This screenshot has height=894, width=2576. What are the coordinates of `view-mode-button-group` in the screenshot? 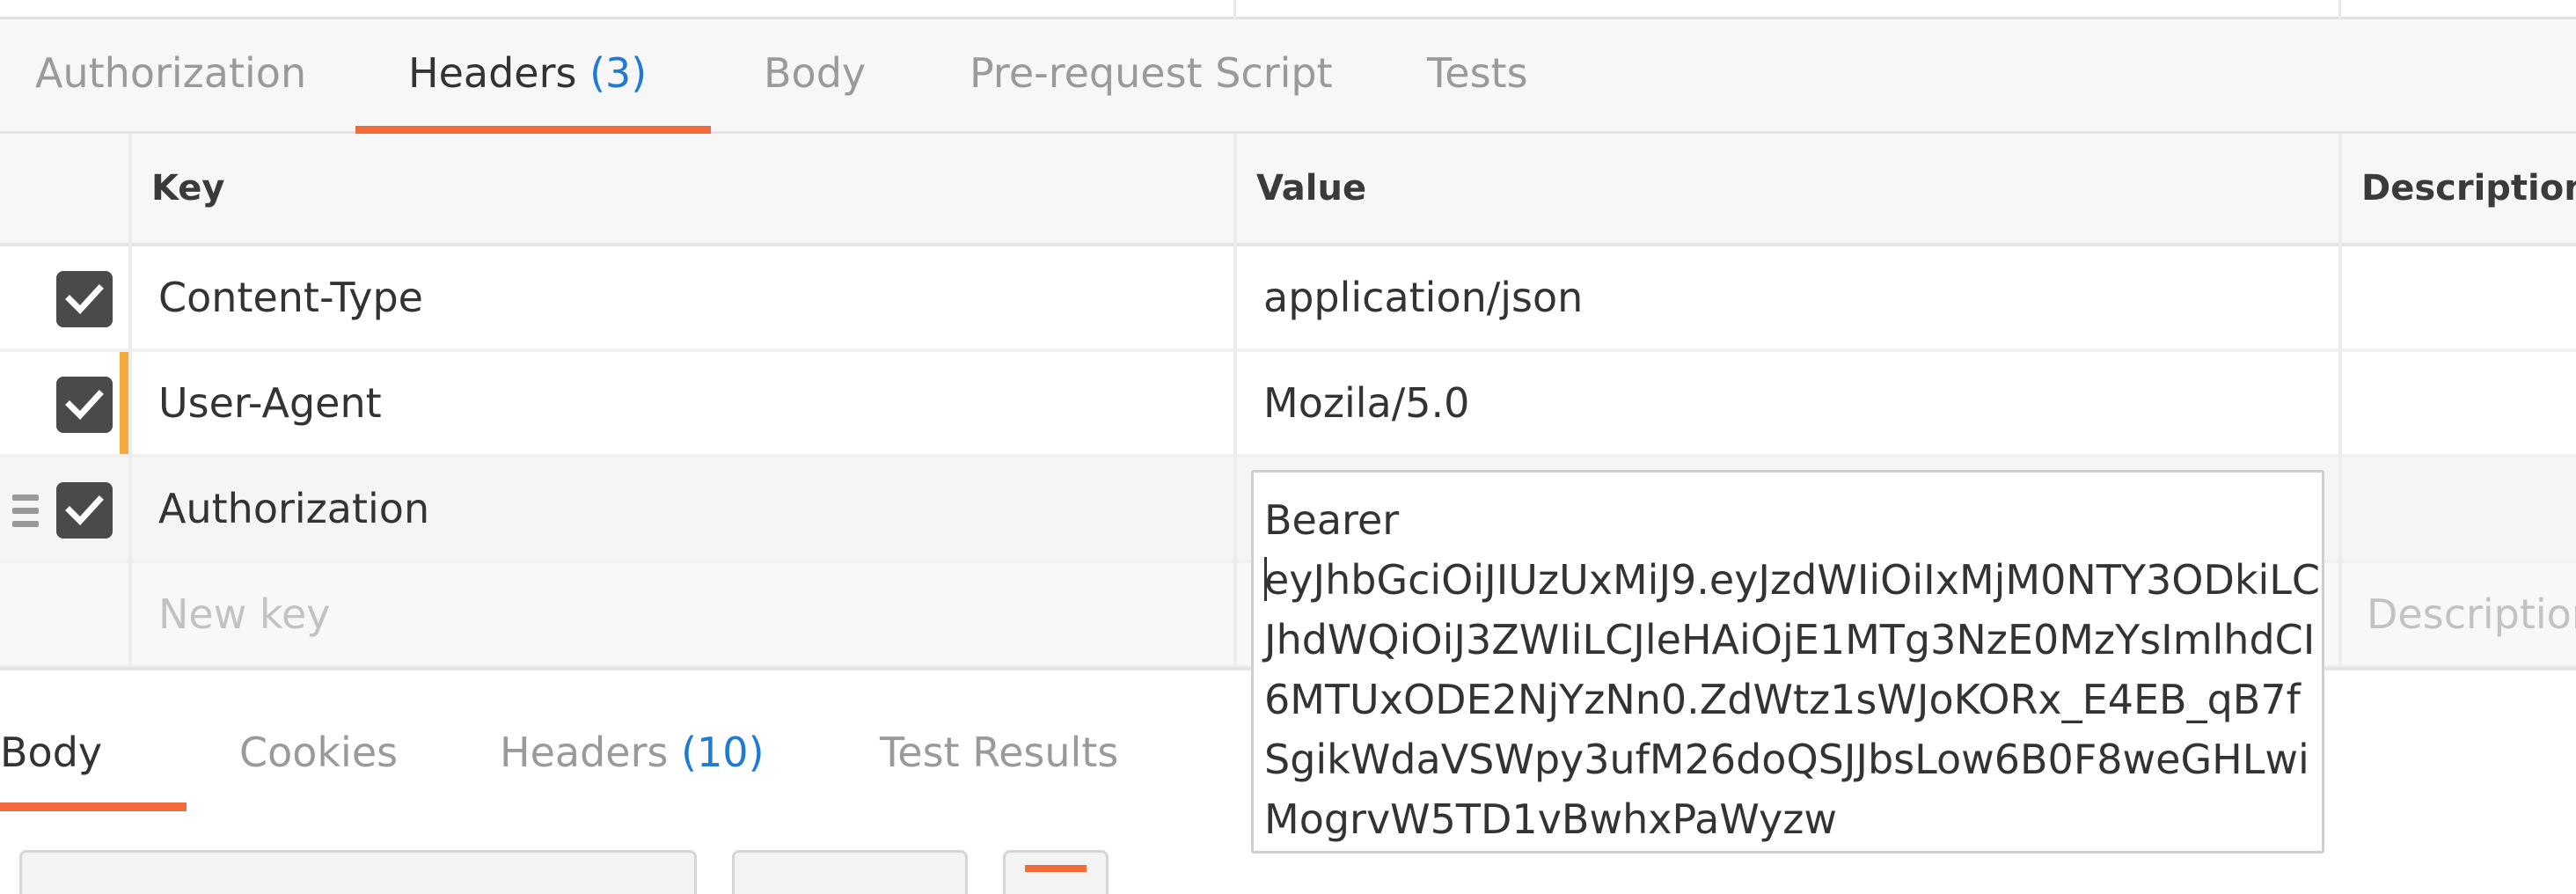 It's located at (358, 872).